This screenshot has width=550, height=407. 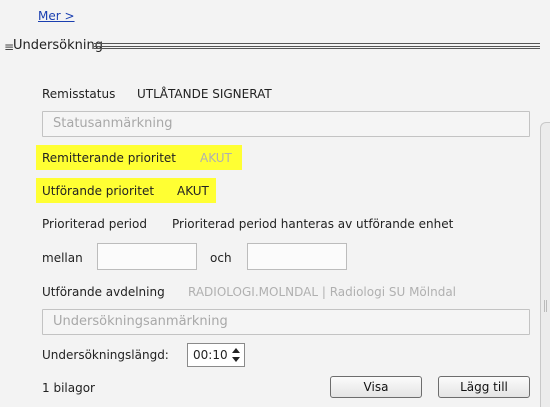 I want to click on avdelning-value: RADIOLOGI.MOLNDAL | Radiologi SU Mölndal, so click(x=322, y=292).